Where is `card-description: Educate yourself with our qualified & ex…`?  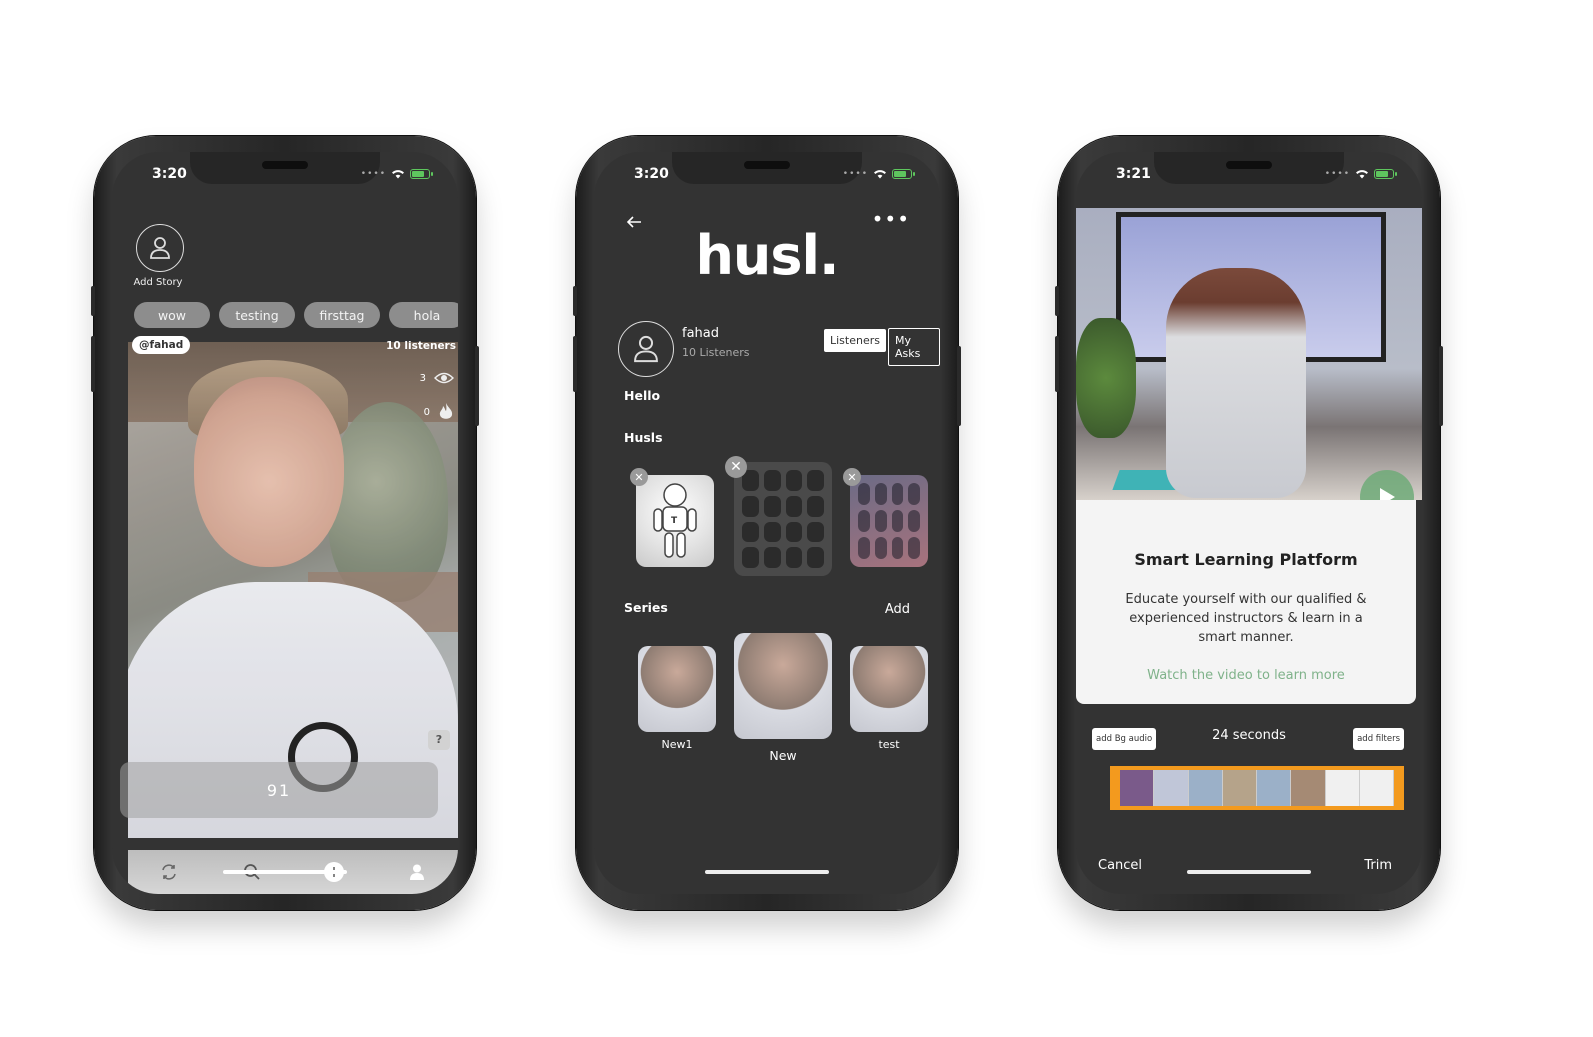
card-description: Educate yourself with our qualified & ex… is located at coordinates (1246, 618).